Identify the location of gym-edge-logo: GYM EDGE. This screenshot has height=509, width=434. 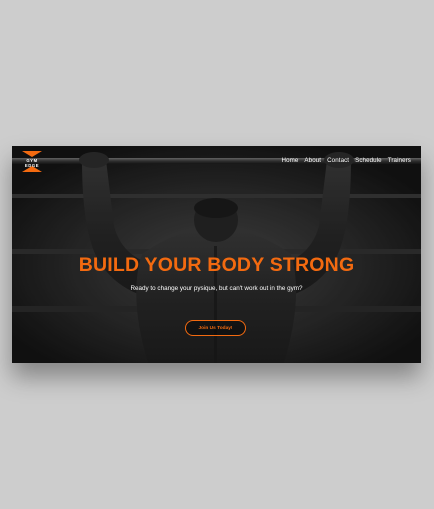
(32, 161).